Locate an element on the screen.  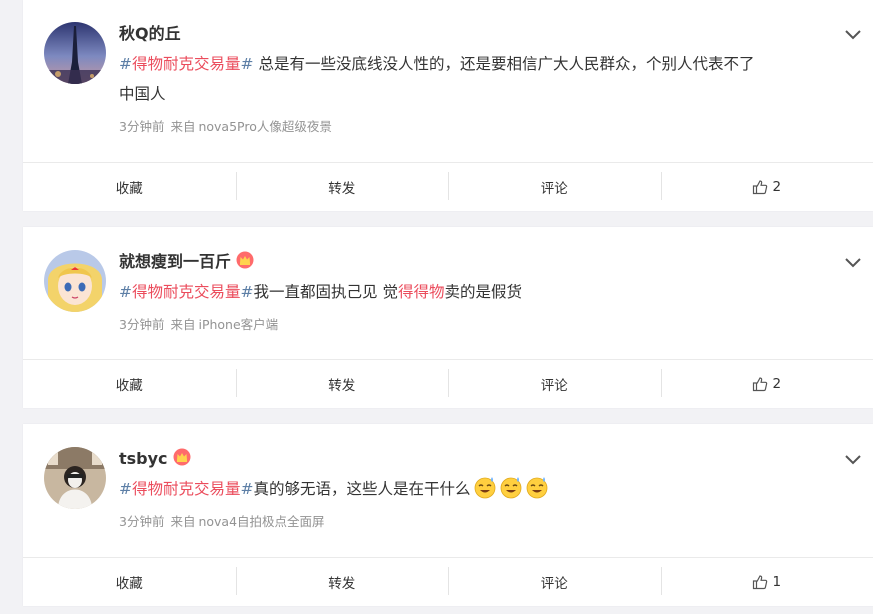
inline-keyword-link: 得得物 is located at coordinates (421, 292).